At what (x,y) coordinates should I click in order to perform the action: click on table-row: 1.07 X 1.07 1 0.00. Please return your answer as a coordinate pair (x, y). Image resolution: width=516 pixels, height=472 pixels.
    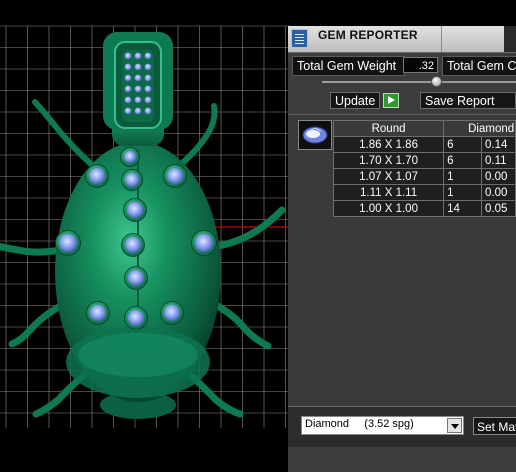
    Looking at the image, I should click on (424, 176).